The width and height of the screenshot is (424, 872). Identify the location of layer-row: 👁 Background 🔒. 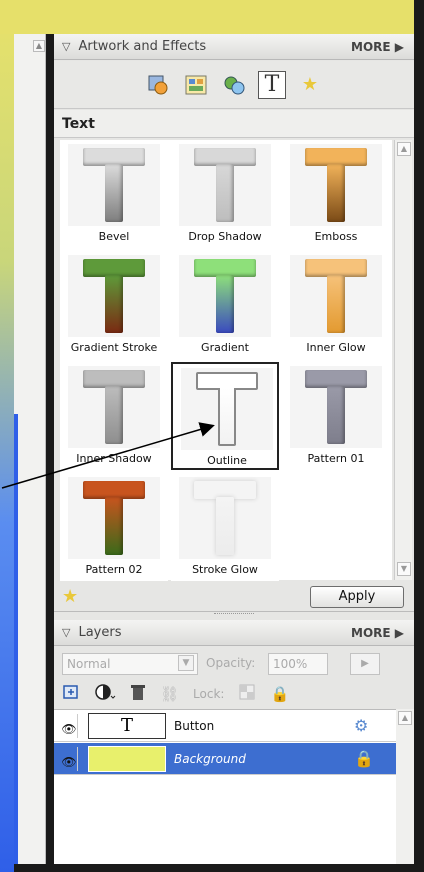
(225, 759).